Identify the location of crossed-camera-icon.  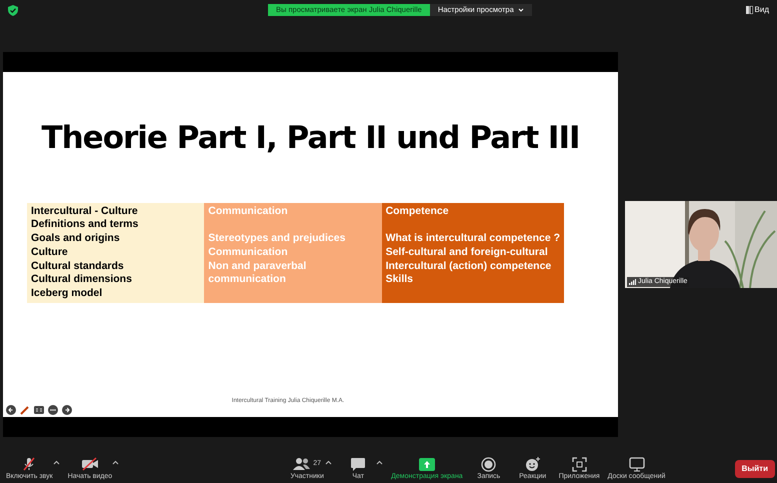
(89, 464).